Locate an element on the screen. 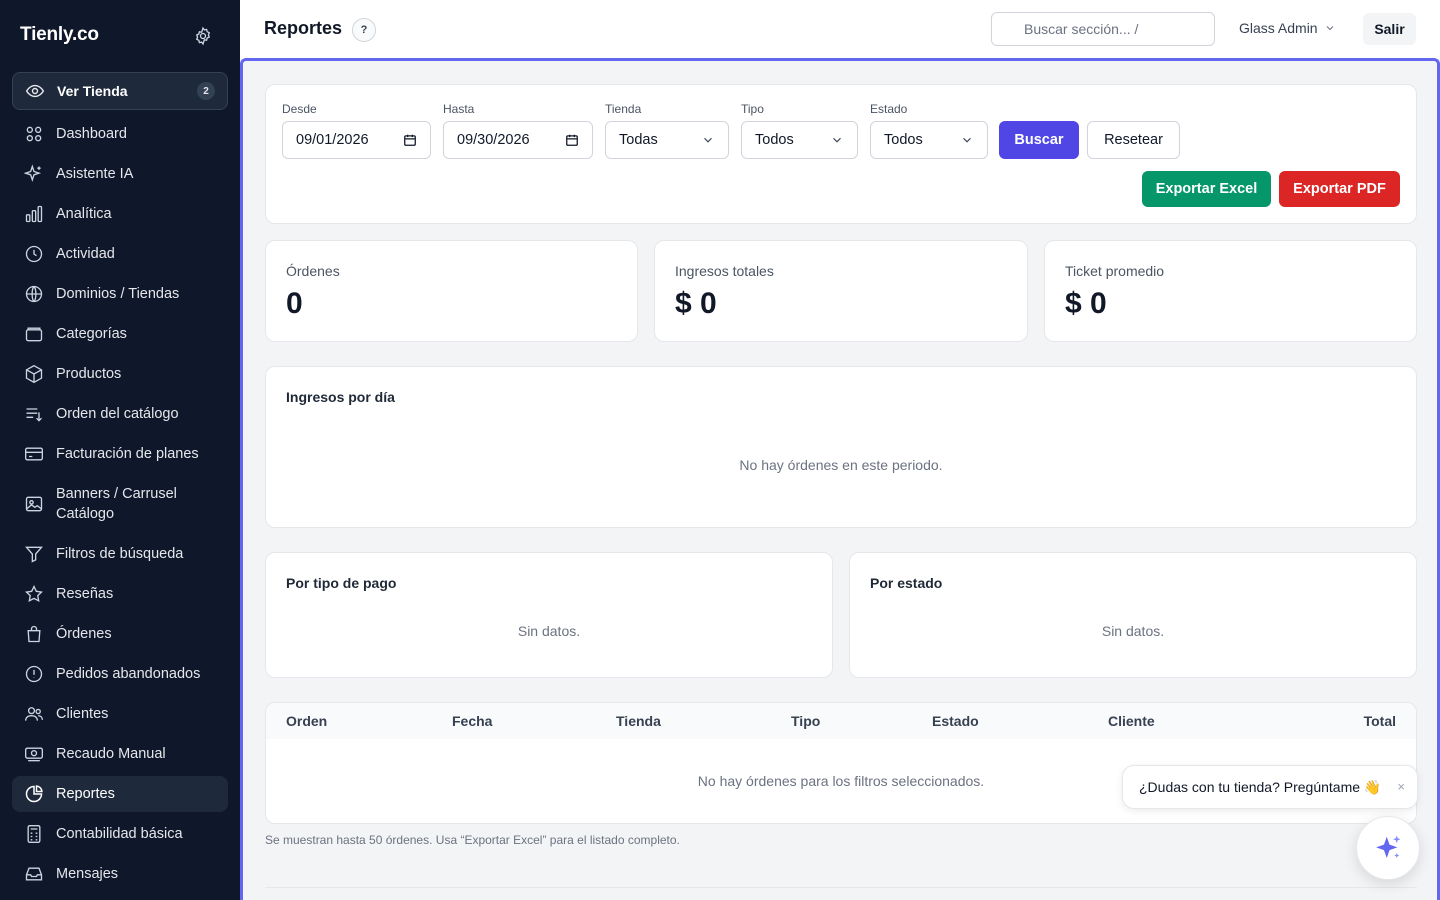 The height and width of the screenshot is (900, 1440). sidebar-item-label: Filtros de búsqueda is located at coordinates (120, 554).